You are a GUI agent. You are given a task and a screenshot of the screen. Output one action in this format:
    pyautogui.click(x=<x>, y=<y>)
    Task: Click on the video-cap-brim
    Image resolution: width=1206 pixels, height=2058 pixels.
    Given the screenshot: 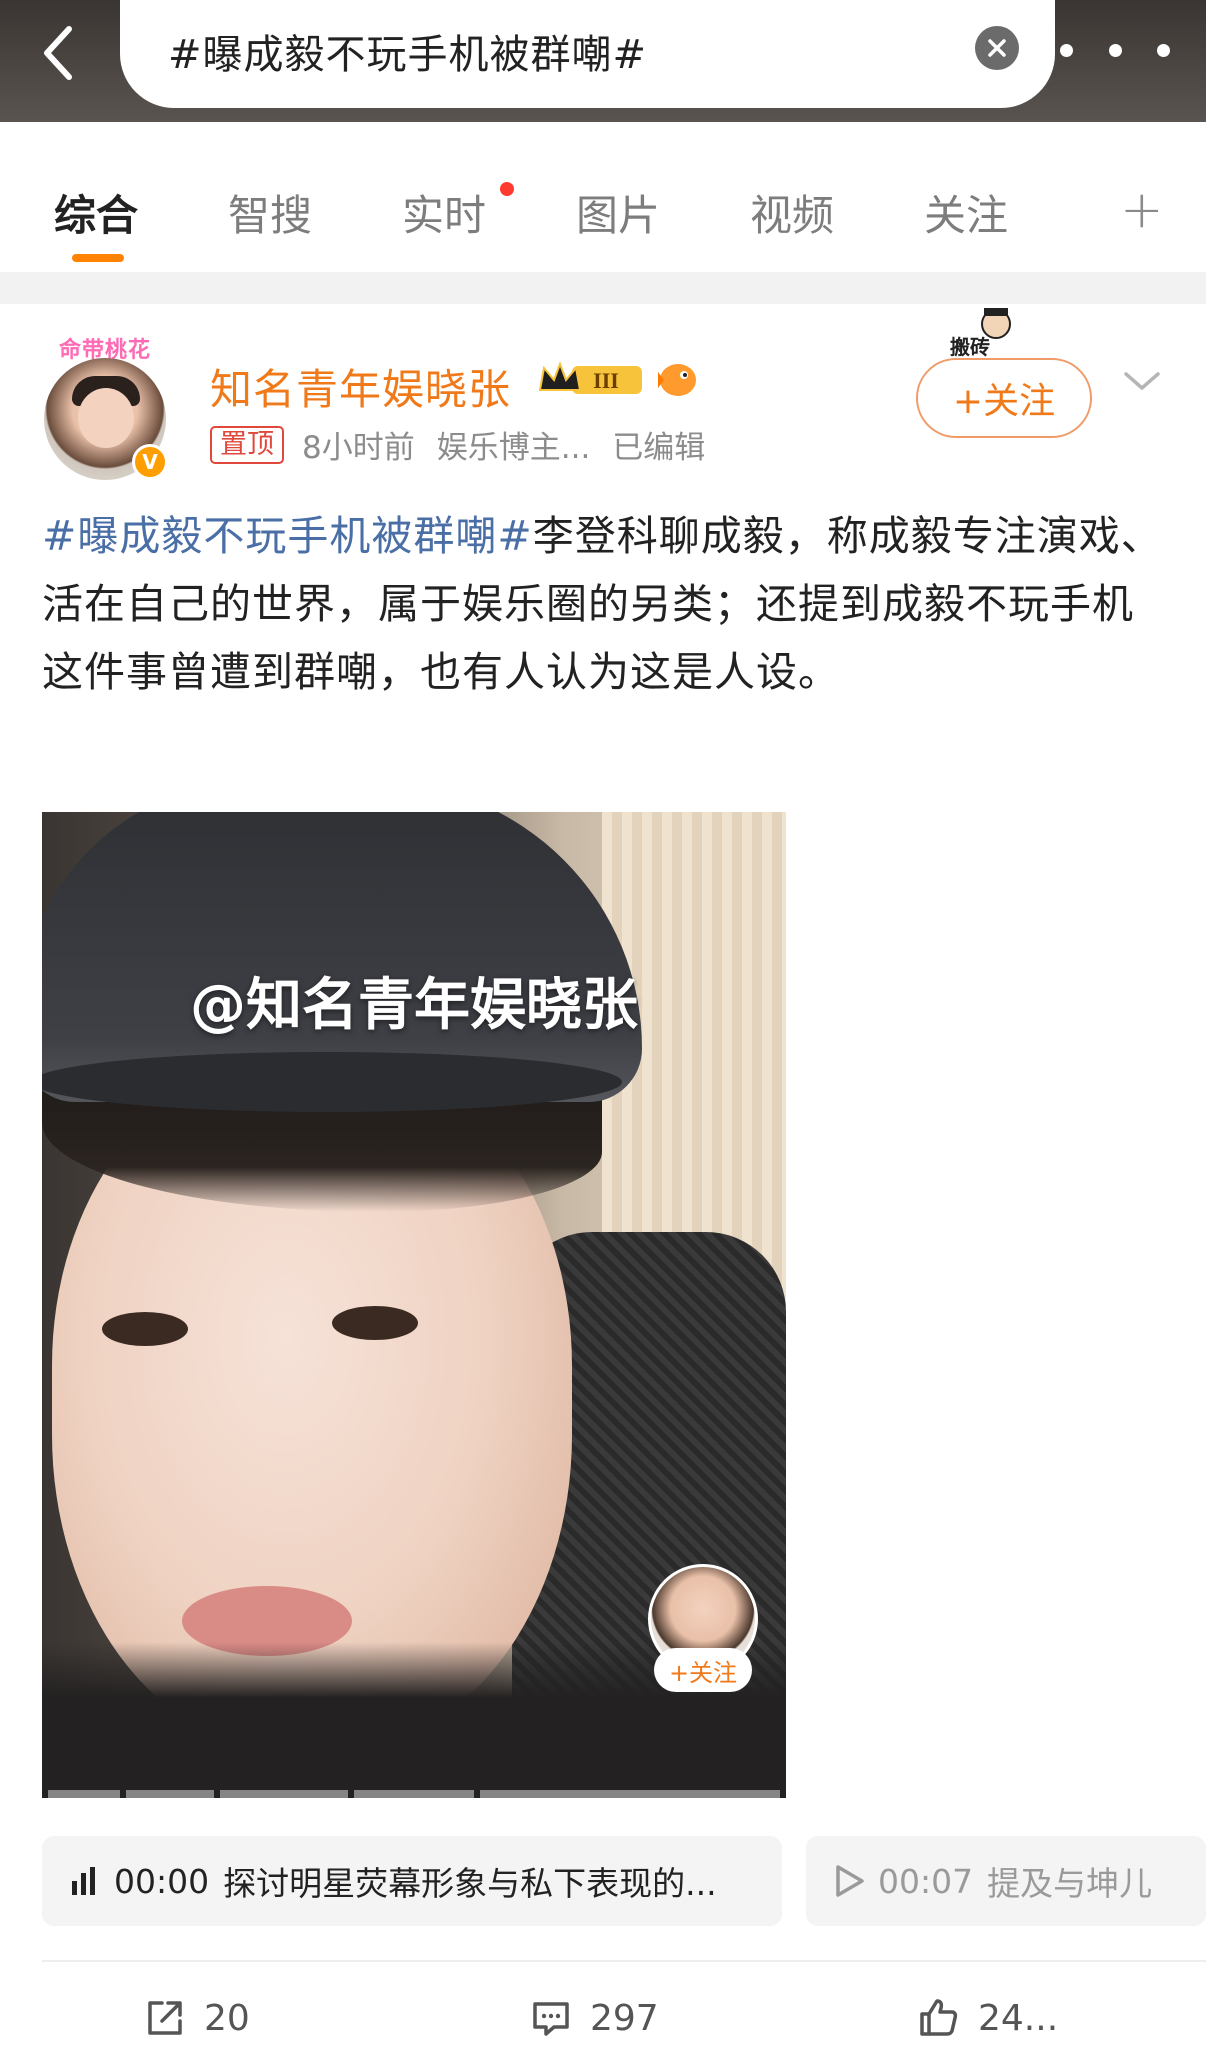 What is the action you would take?
    pyautogui.click(x=332, y=1082)
    